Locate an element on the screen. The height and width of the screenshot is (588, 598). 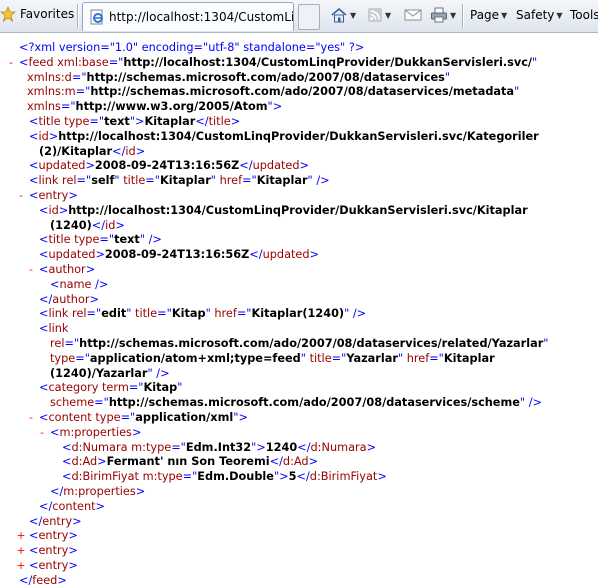
read-mail-button is located at coordinates (413, 15).